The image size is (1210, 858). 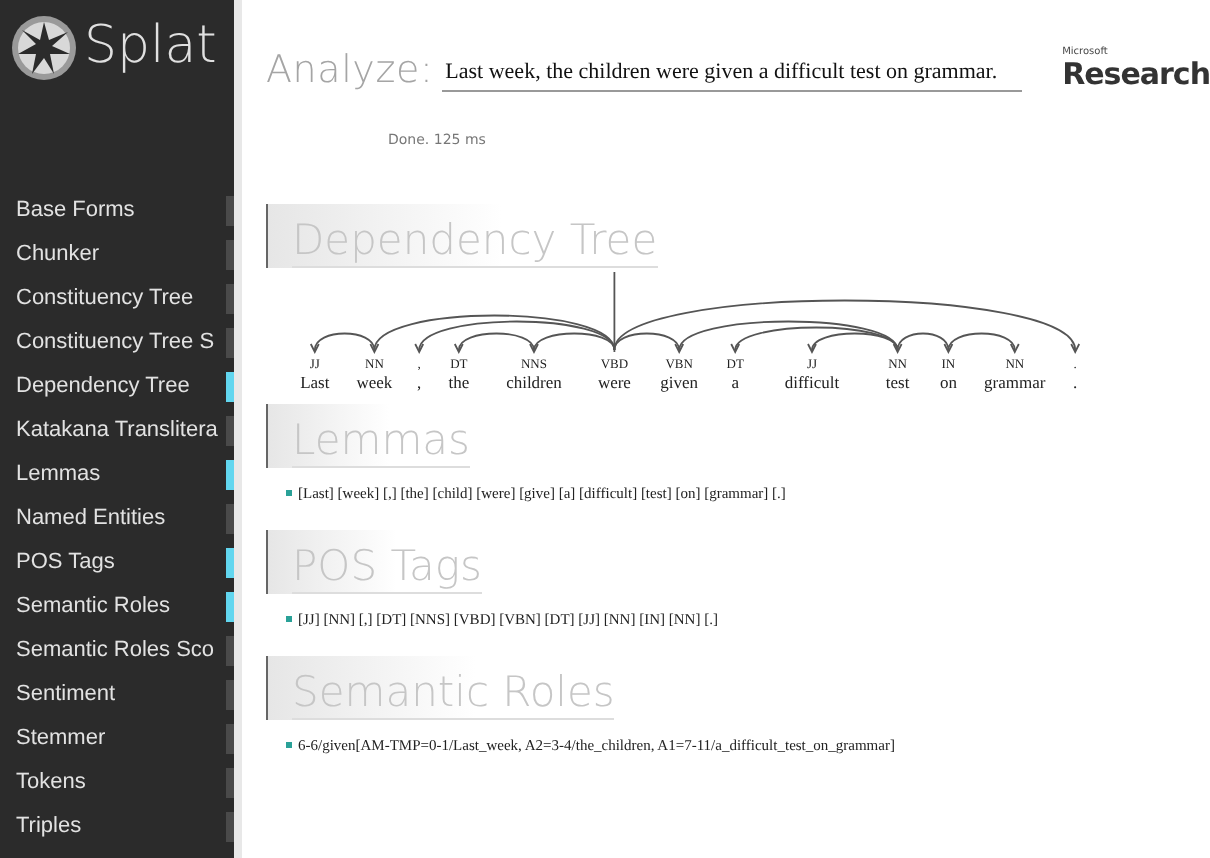 I want to click on sidebar-item: Named Entities, so click(x=113, y=518).